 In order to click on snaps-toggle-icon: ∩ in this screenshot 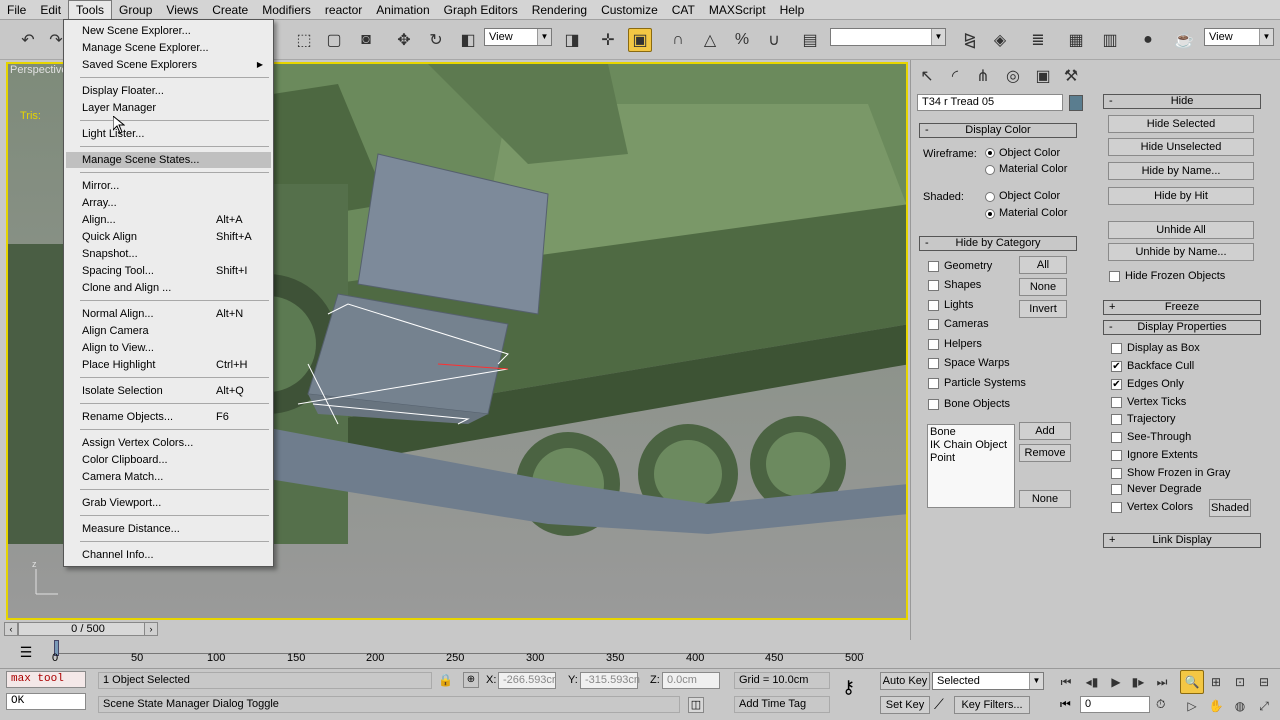, I will do `click(678, 40)`.